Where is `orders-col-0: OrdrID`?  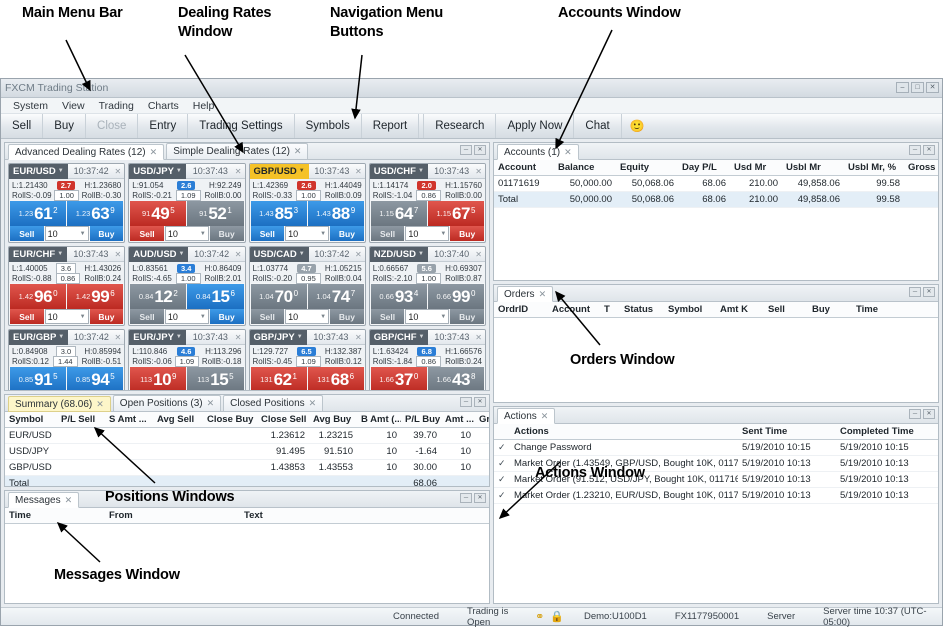 orders-col-0: OrdrID is located at coordinates (521, 310).